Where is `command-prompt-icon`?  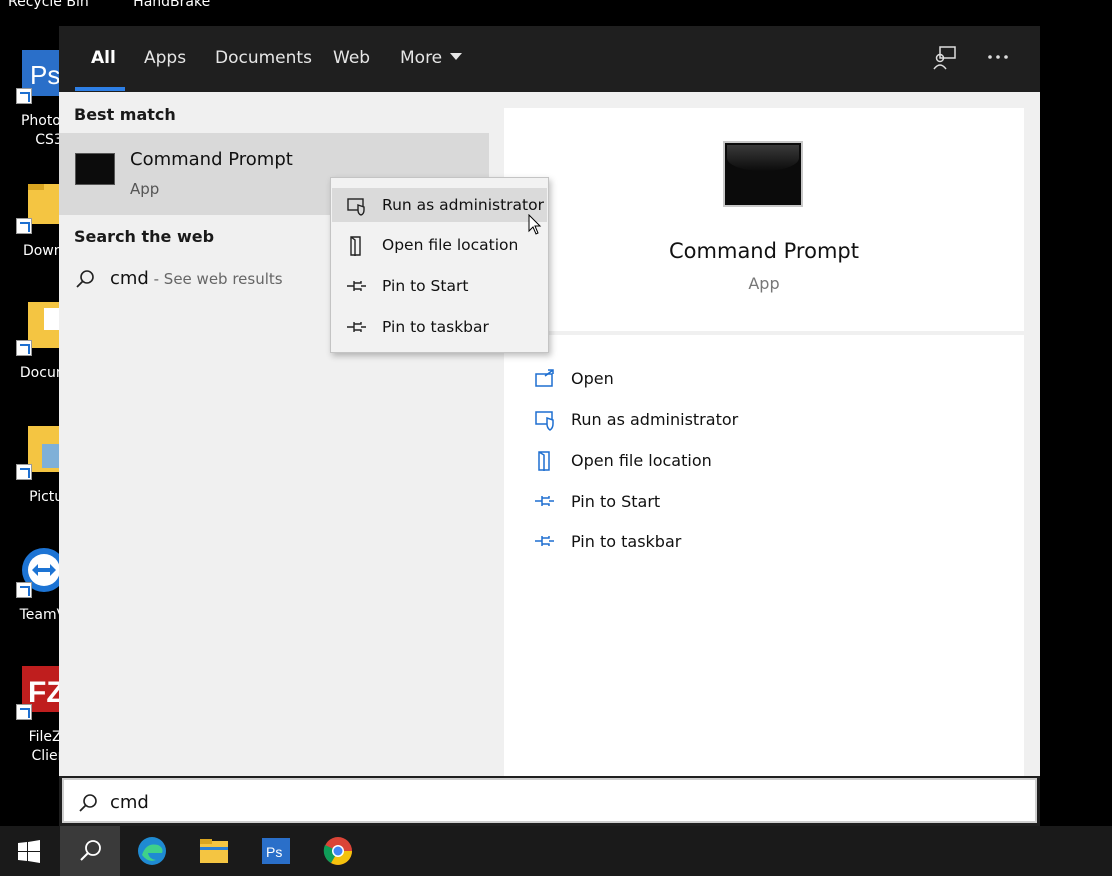 command-prompt-icon is located at coordinates (95, 169).